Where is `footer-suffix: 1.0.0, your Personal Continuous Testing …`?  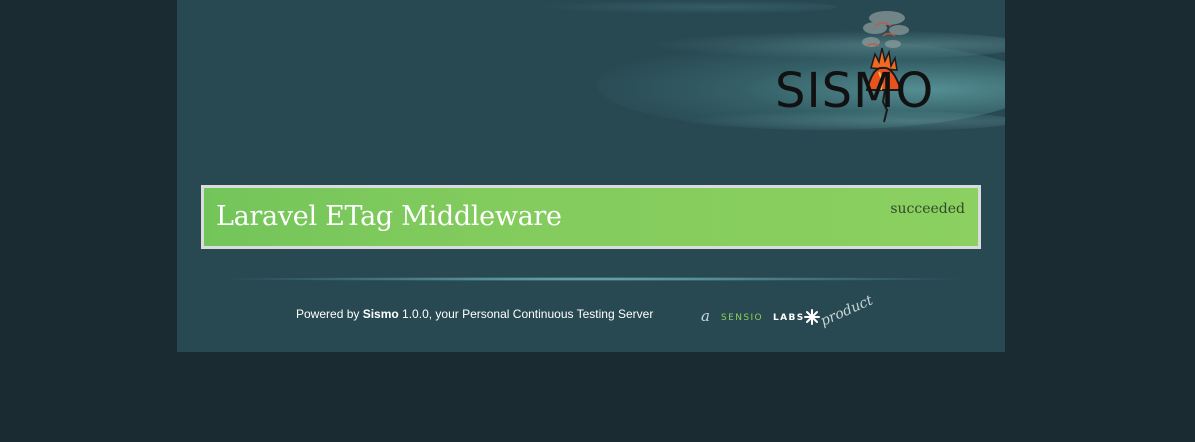
footer-suffix: 1.0.0, your Personal Continuous Testing … is located at coordinates (526, 314).